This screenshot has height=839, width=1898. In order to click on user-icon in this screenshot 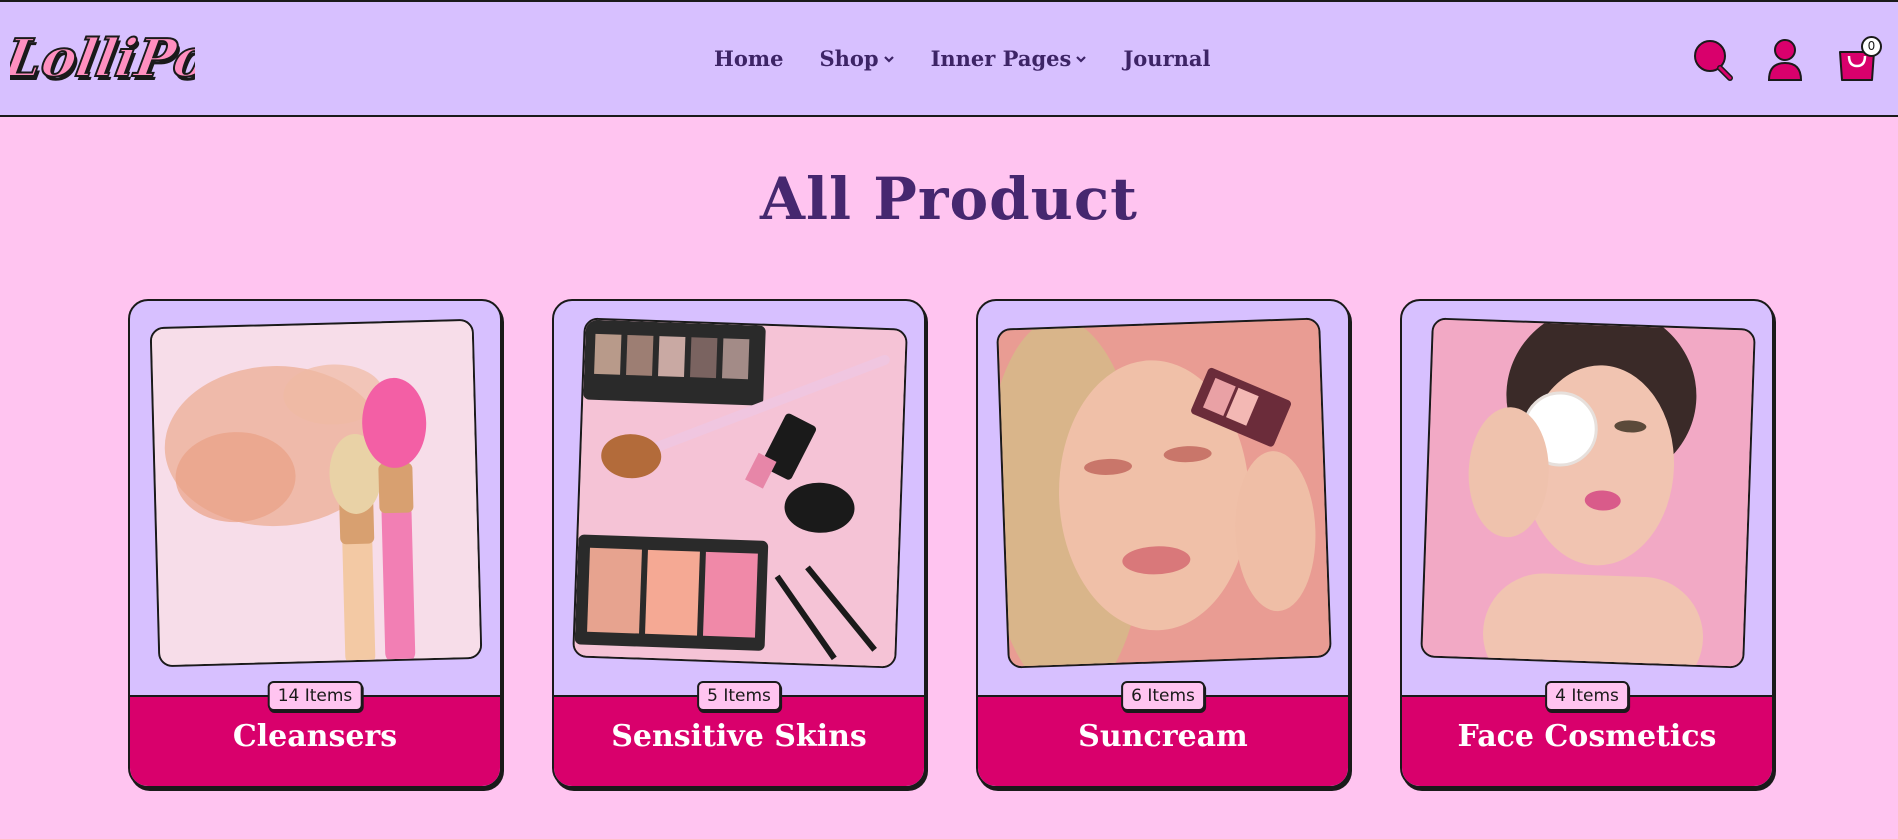, I will do `click(1785, 60)`.